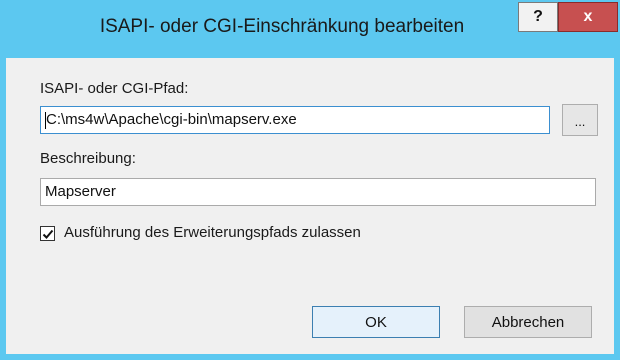  Describe the element at coordinates (171, 119) in the screenshot. I see `path-input-value: C:\ms4w\Apache\cgi-bin\mapserv.exe` at that location.